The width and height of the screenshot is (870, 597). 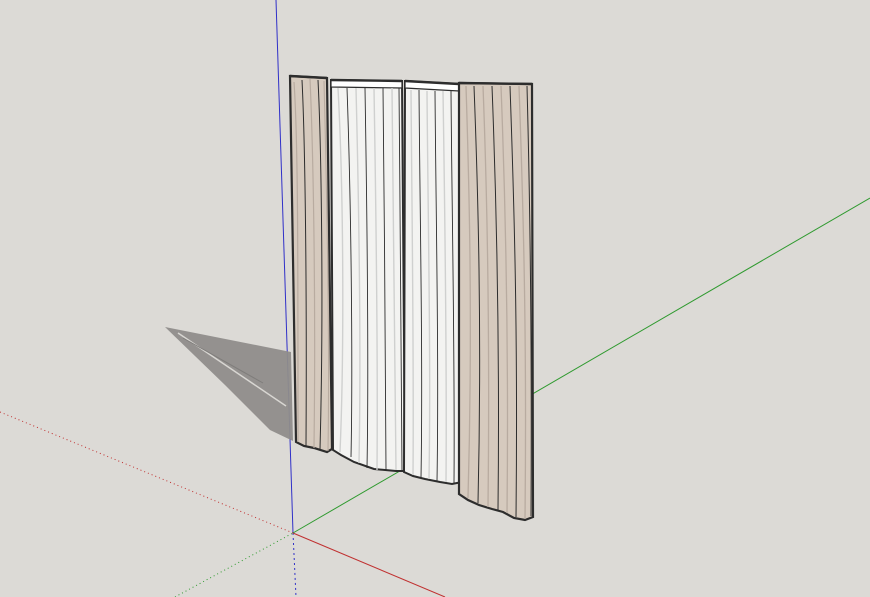 What do you see at coordinates (229, 384) in the screenshot?
I see `ground-shadow` at bounding box center [229, 384].